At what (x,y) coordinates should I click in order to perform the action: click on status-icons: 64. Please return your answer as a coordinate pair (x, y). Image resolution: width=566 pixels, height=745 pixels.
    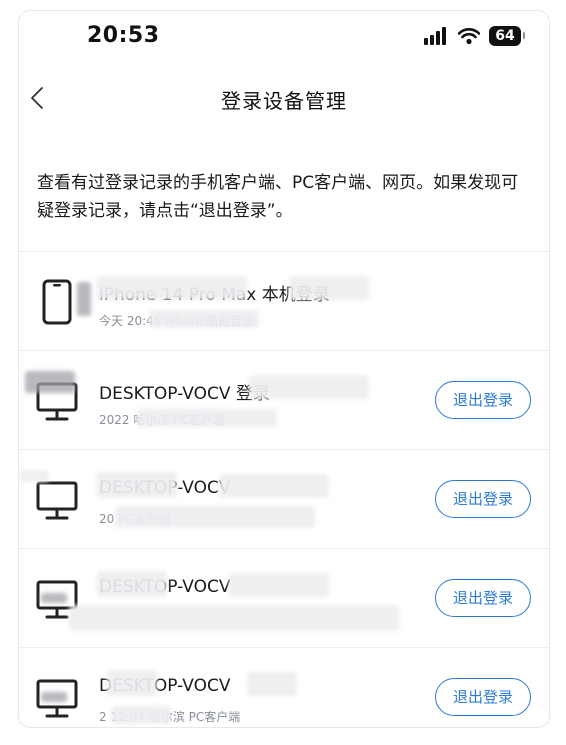
    Looking at the image, I should click on (474, 36).